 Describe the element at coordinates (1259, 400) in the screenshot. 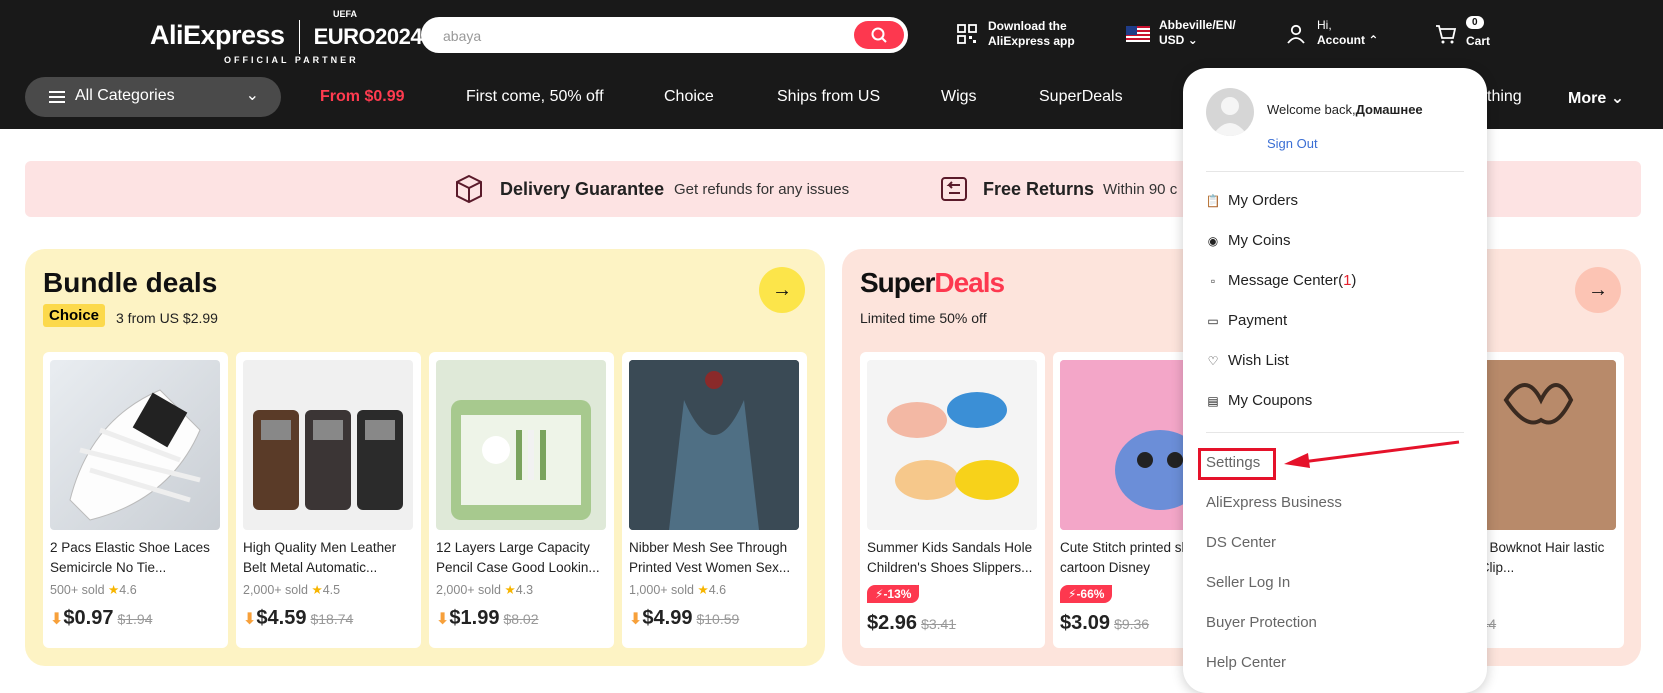

I see `menu-item-my-coupons: ▤ My Coupons` at that location.